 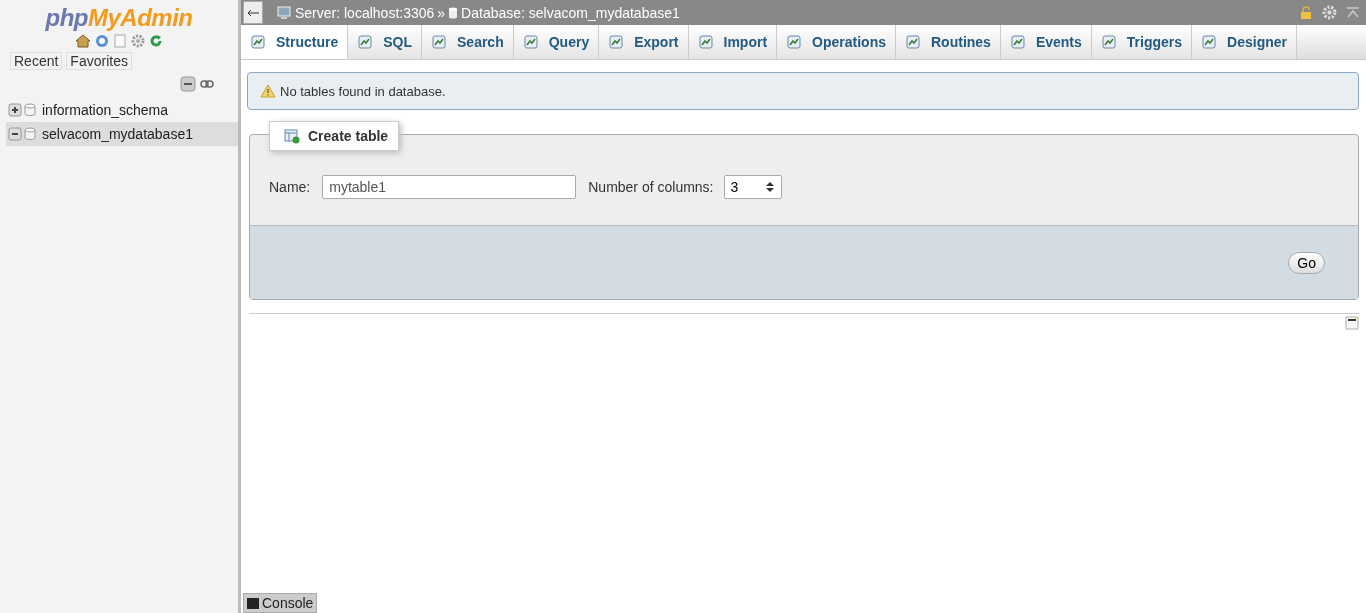 I want to click on reload-icon, so click(x=156, y=41).